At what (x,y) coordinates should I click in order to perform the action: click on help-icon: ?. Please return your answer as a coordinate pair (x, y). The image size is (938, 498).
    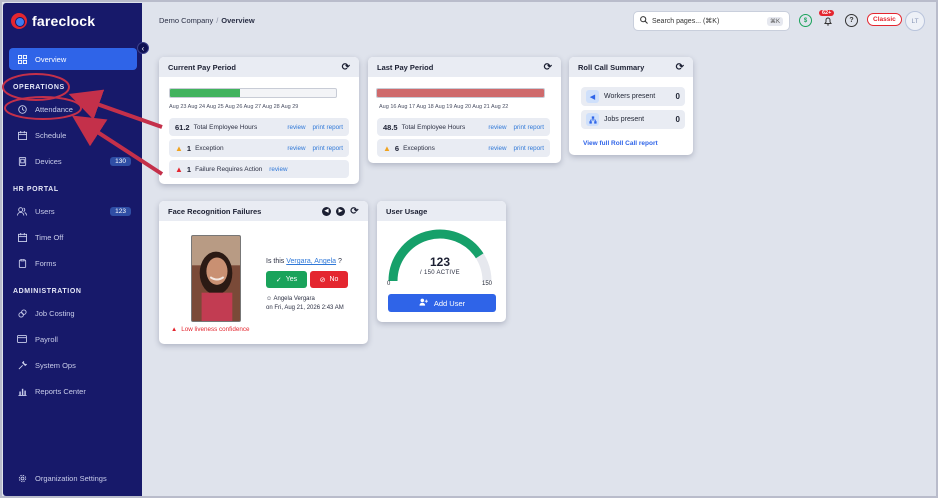
    Looking at the image, I should click on (851, 20).